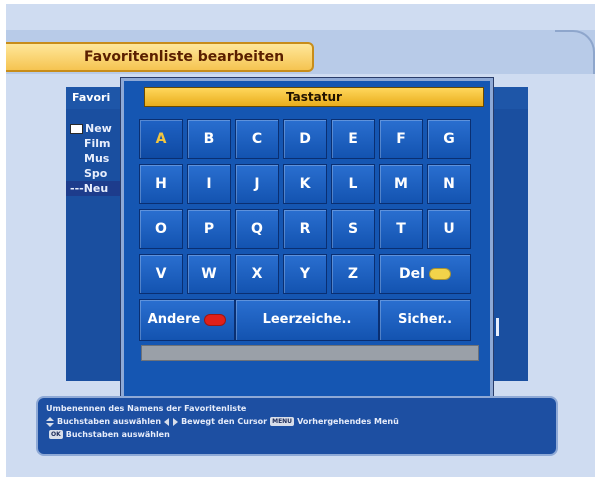 This screenshot has height=481, width=601. What do you see at coordinates (412, 274) in the screenshot?
I see `del-label: Del` at bounding box center [412, 274].